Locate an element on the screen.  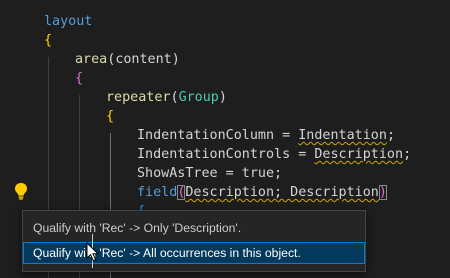
lightbulb-icon is located at coordinates (21, 191).